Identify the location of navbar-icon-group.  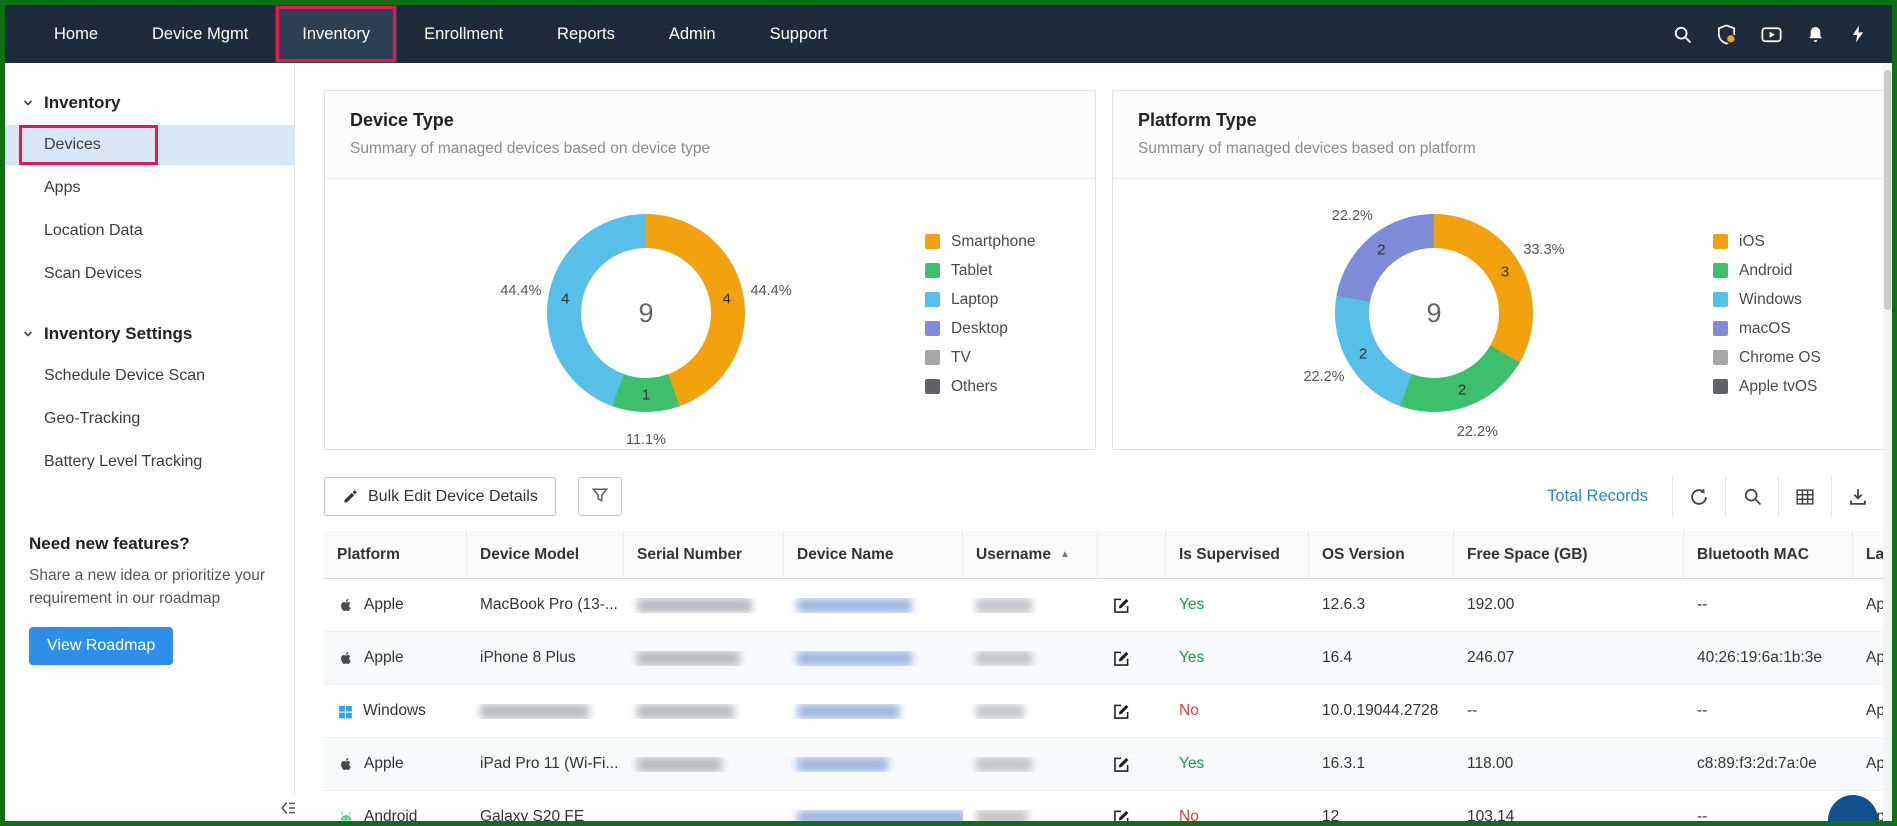
(1770, 34).